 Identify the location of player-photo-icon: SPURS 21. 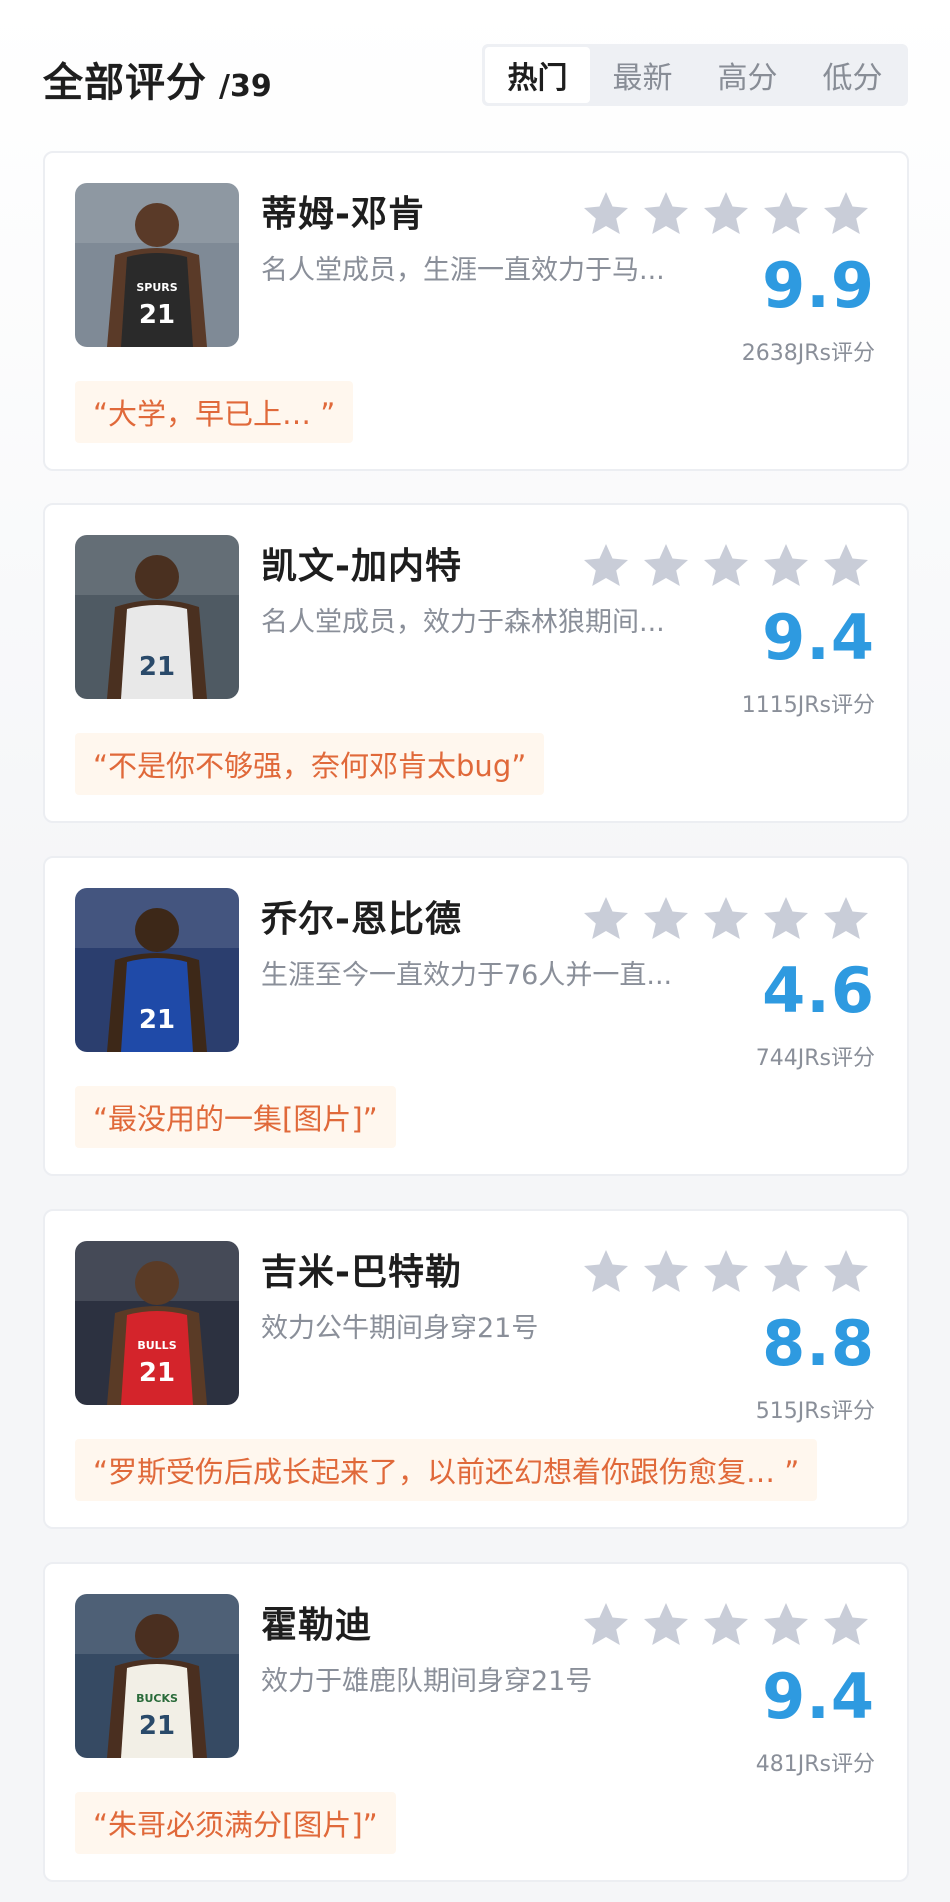
(157, 265).